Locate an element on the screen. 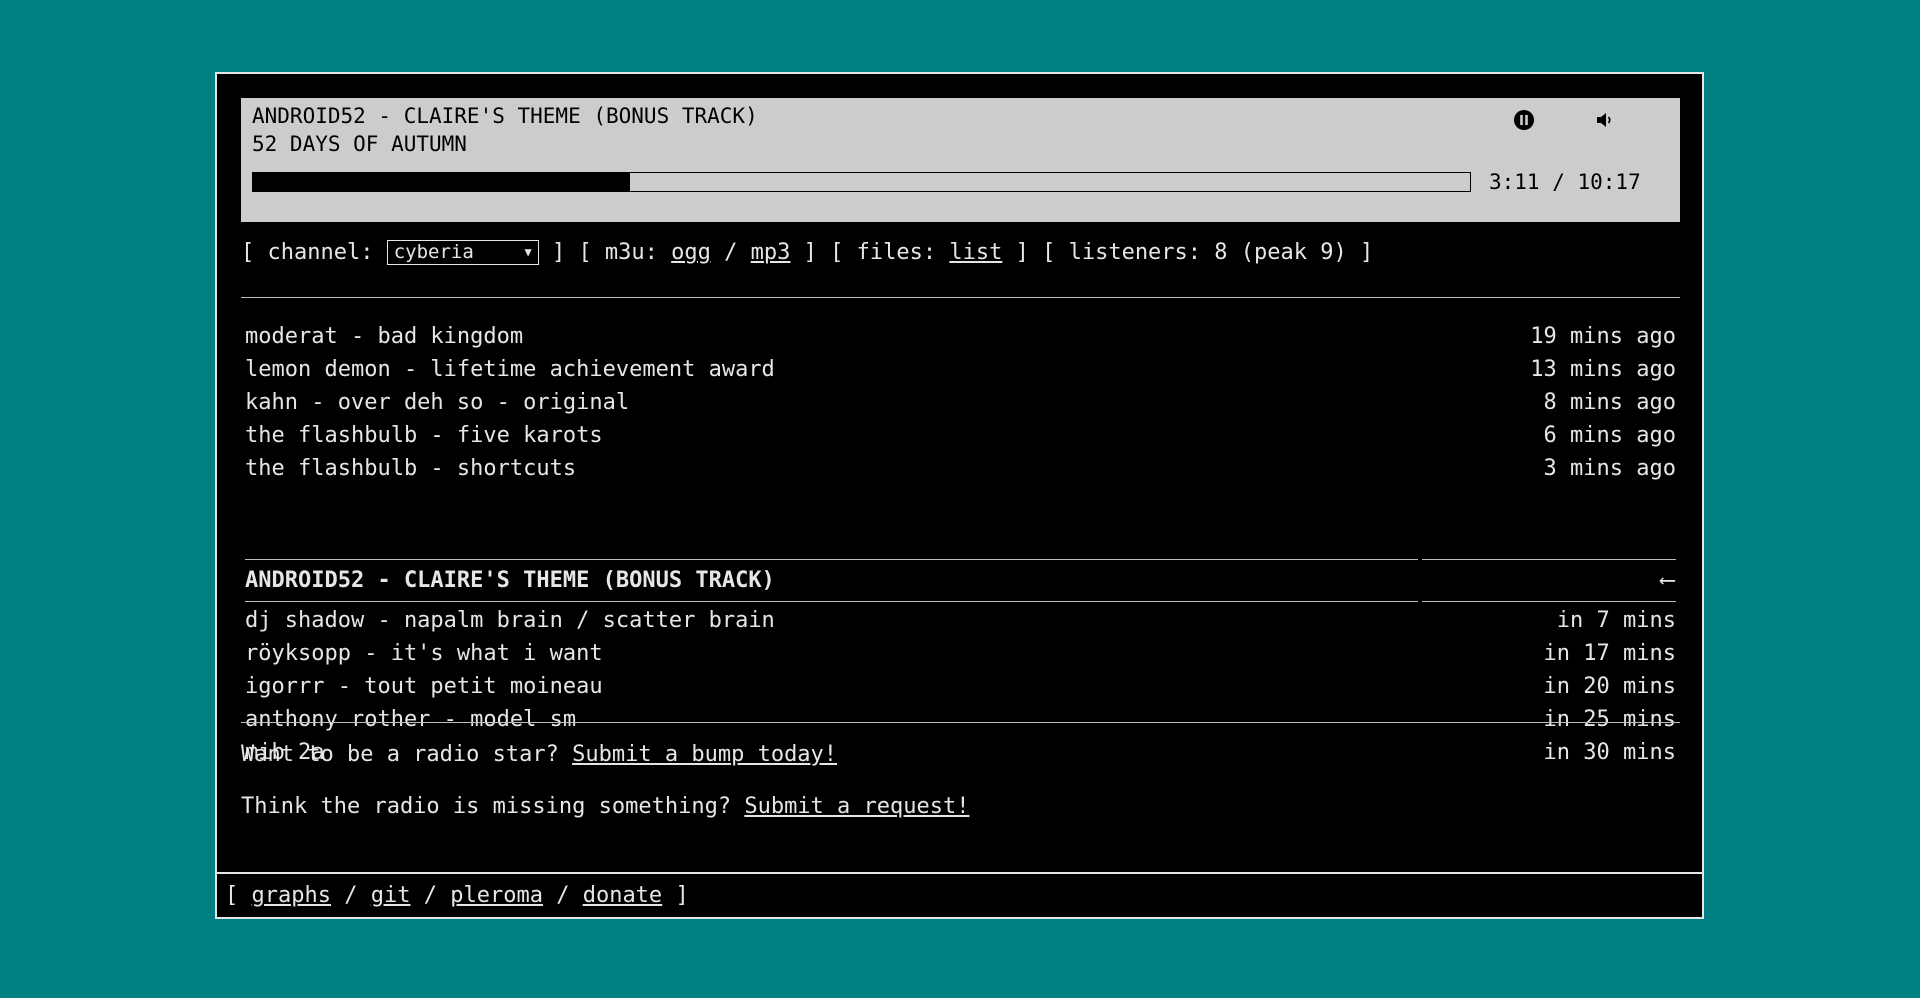  submit-request-link: Submit a request! is located at coordinates (856, 806).